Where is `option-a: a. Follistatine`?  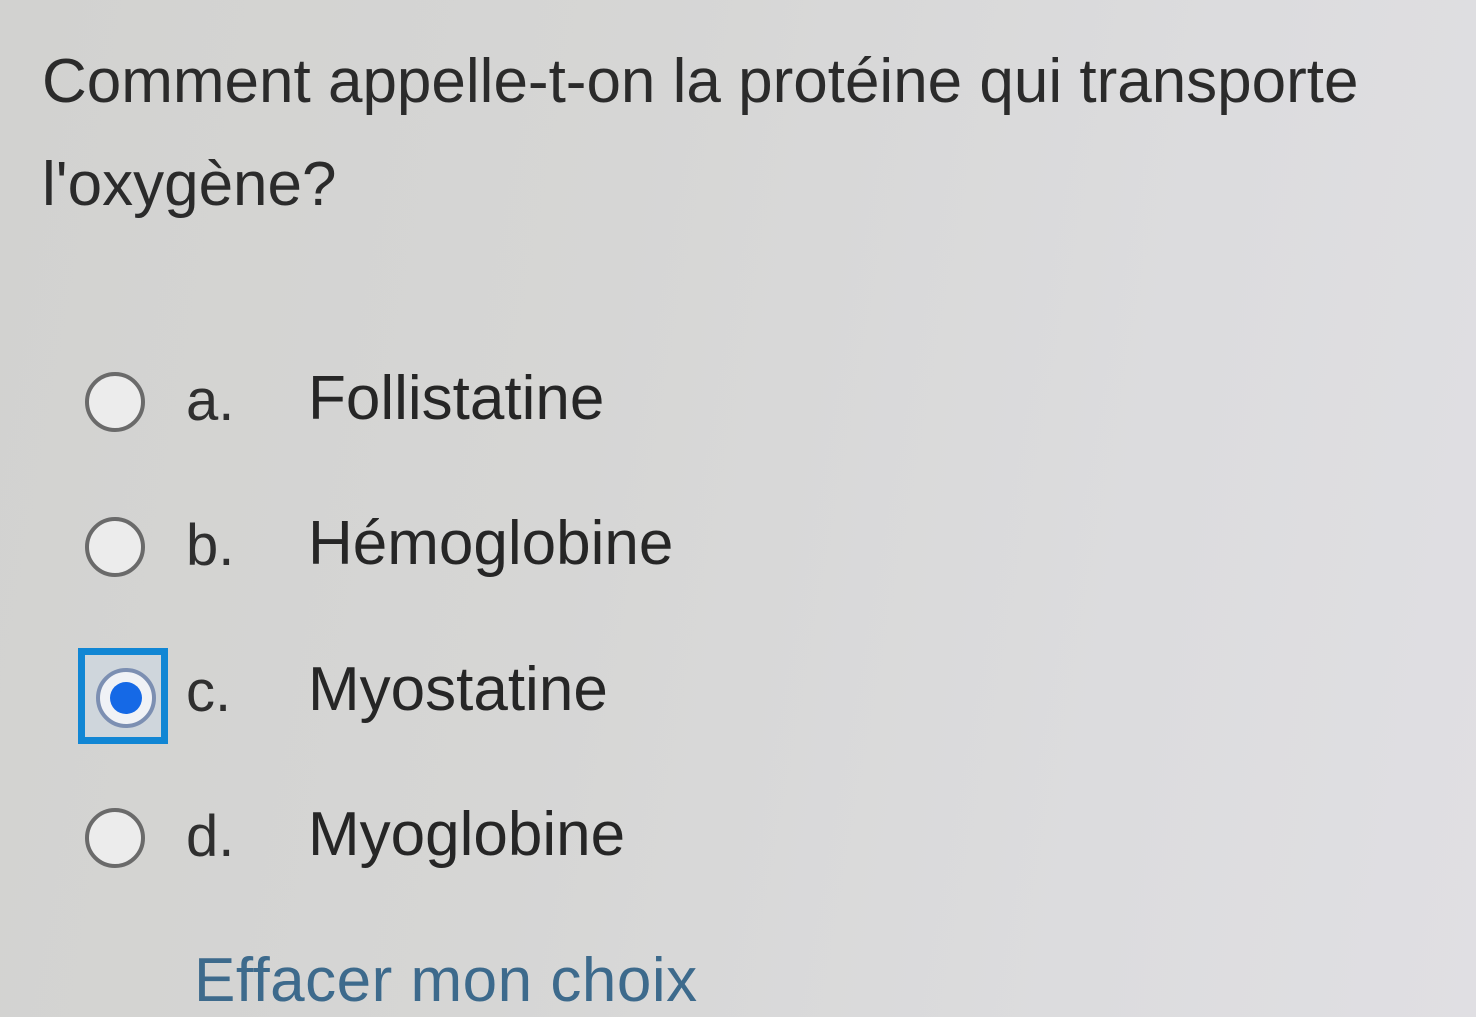 option-a: a. Follistatine is located at coordinates (428, 407).